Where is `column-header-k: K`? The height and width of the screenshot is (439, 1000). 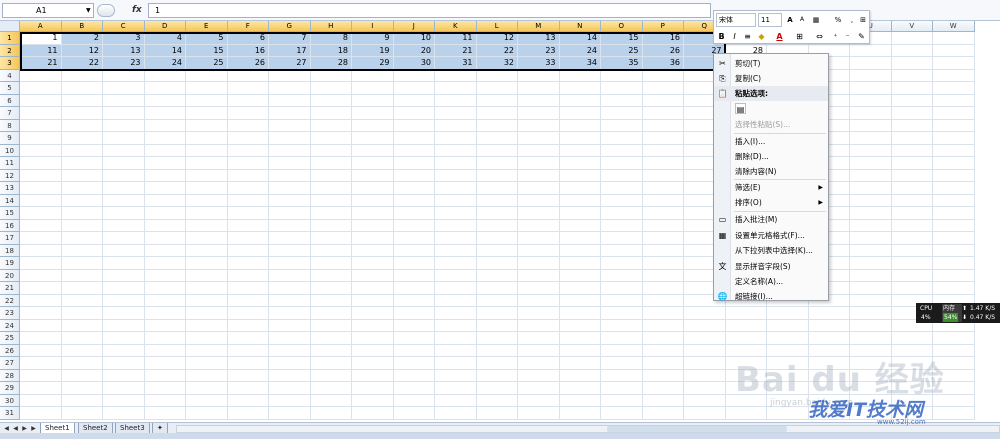 column-header-k: K is located at coordinates (456, 26).